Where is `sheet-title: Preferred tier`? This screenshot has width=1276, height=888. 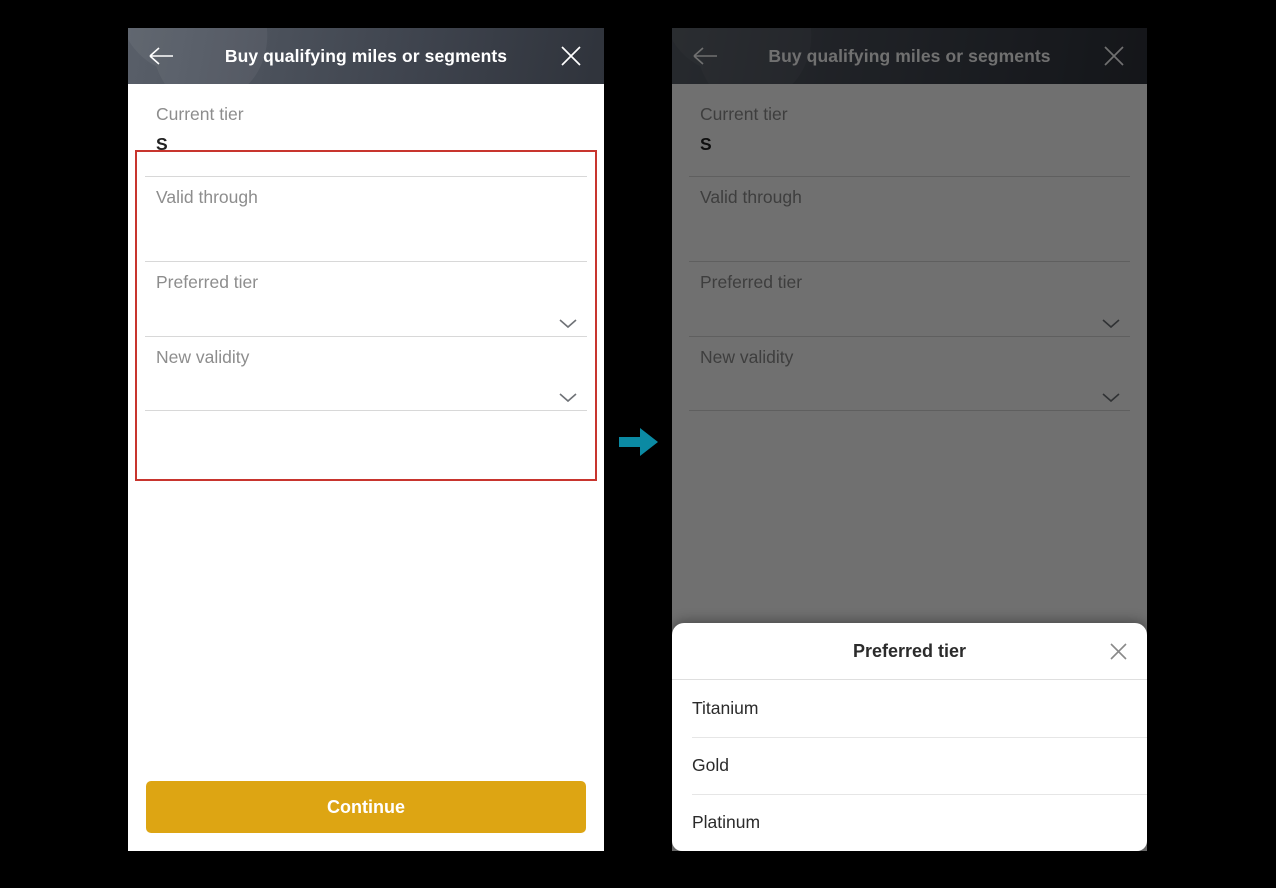 sheet-title: Preferred tier is located at coordinates (909, 650).